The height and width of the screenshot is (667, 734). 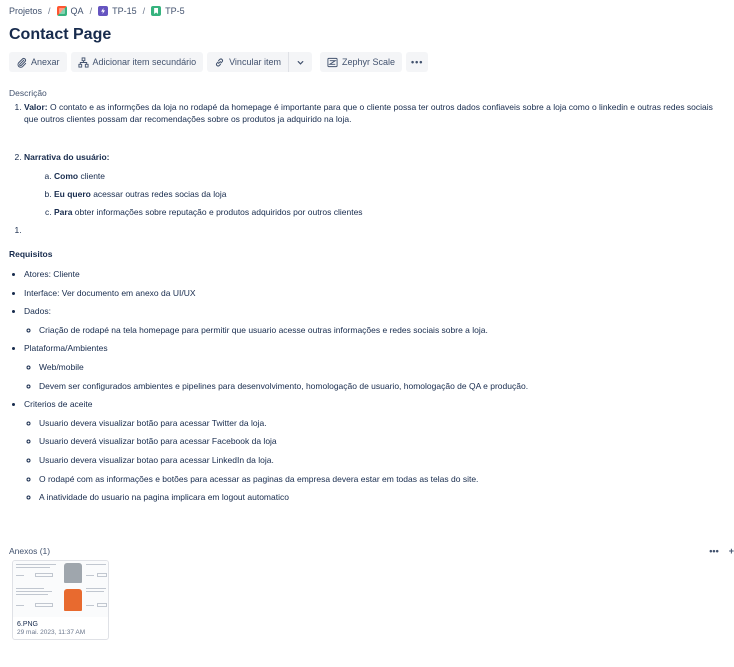 What do you see at coordinates (83, 62) in the screenshot?
I see `hierarchy-icon` at bounding box center [83, 62].